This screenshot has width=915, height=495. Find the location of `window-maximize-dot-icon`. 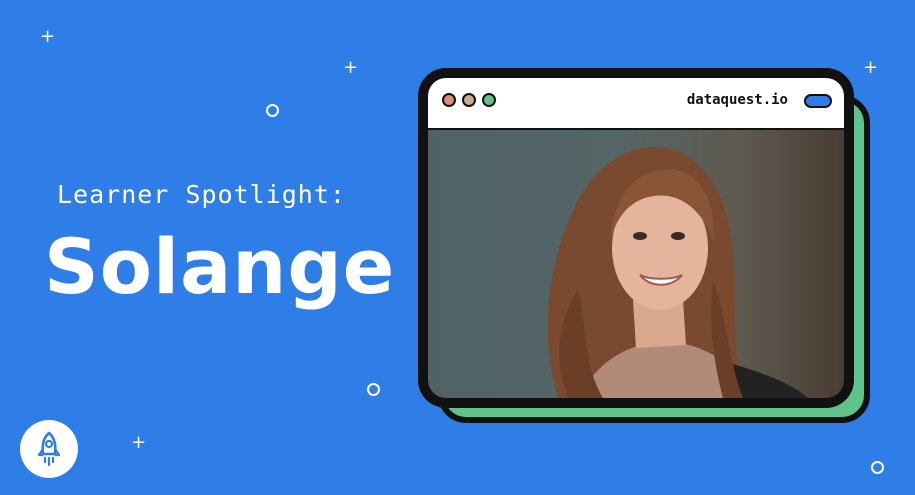

window-maximize-dot-icon is located at coordinates (489, 100).